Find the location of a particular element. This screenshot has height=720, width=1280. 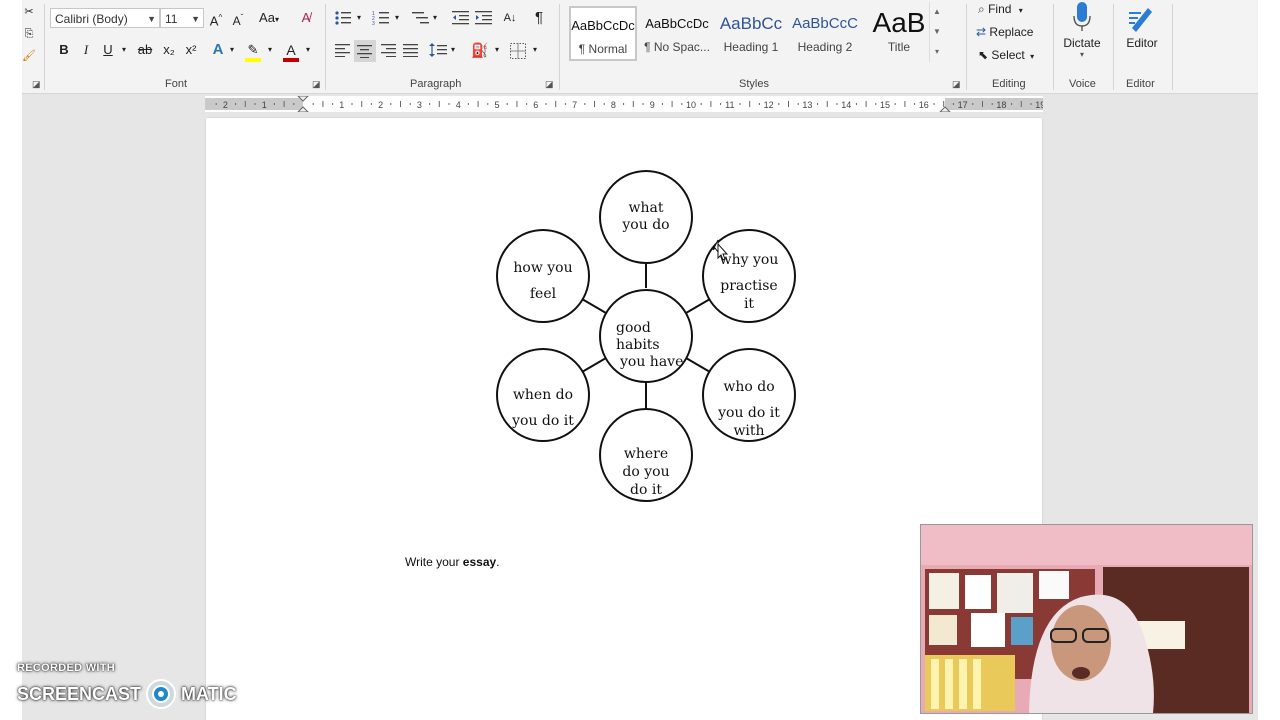

watermark-line2: SCREENCAST MATIC is located at coordinates (127, 694).